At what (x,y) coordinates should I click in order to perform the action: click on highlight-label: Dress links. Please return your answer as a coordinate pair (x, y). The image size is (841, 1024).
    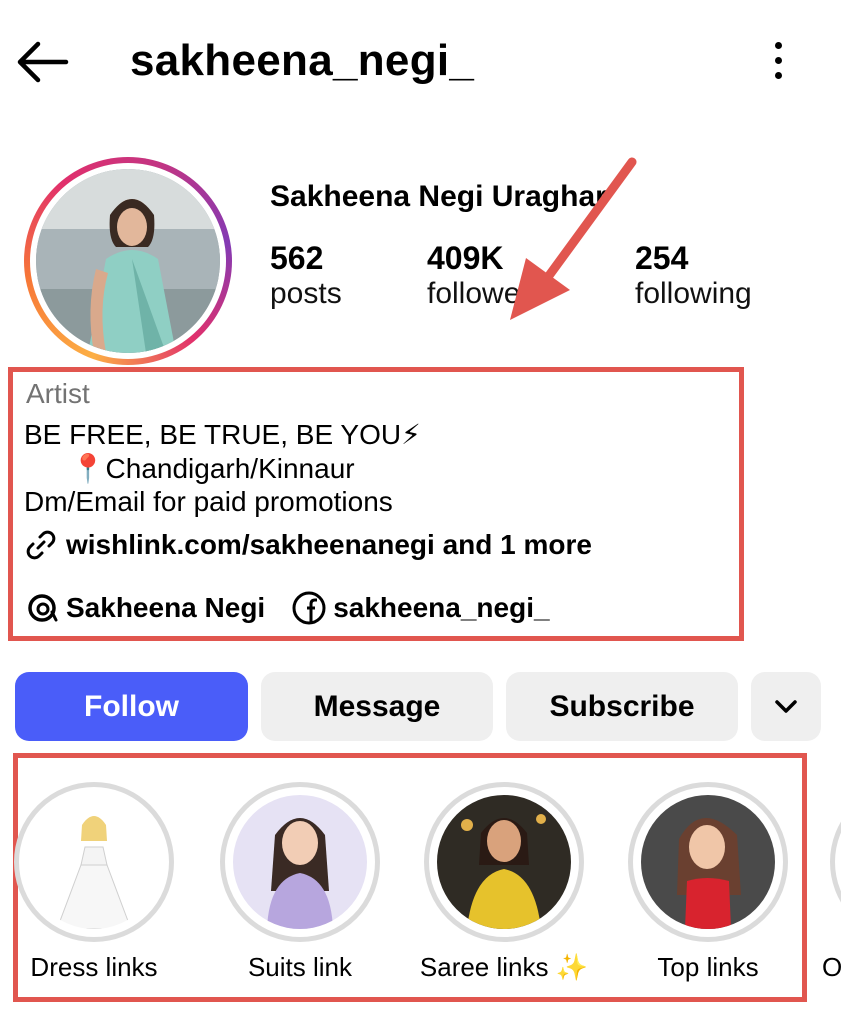
    Looking at the image, I should click on (94, 967).